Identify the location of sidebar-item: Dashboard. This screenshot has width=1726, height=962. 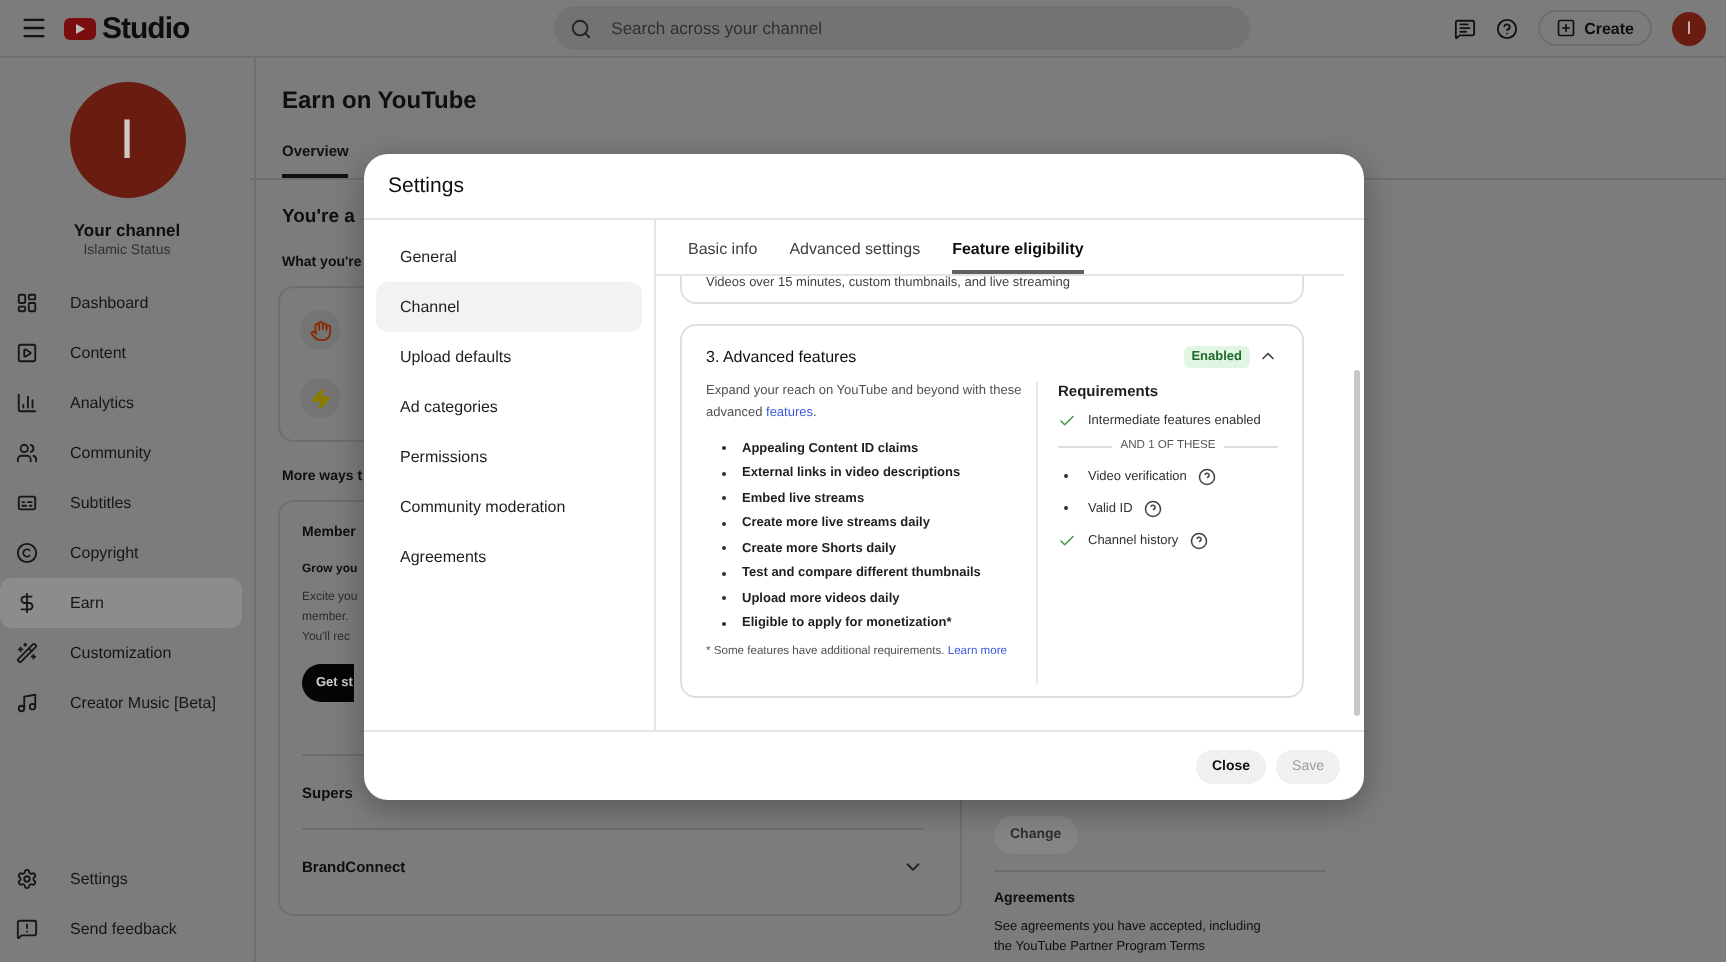
(121, 303).